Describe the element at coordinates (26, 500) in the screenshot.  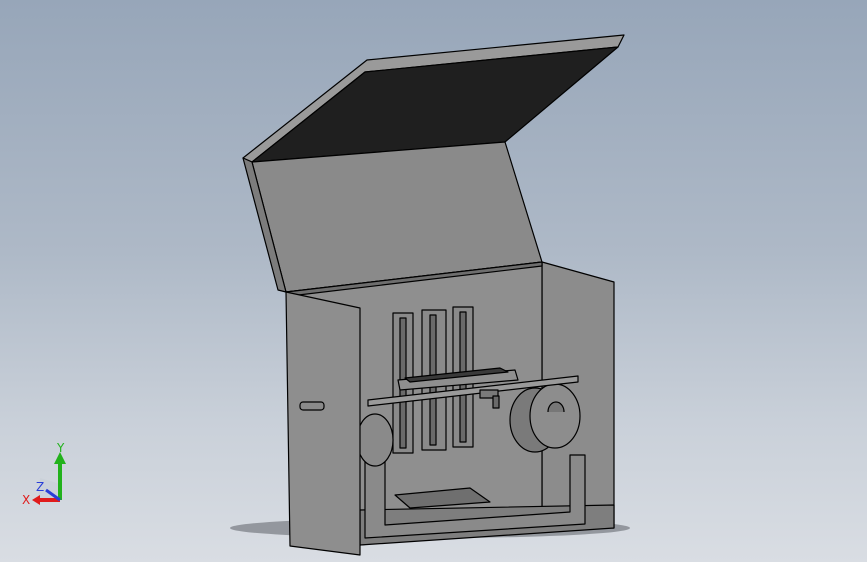
I see `triad-x-label: X` at that location.